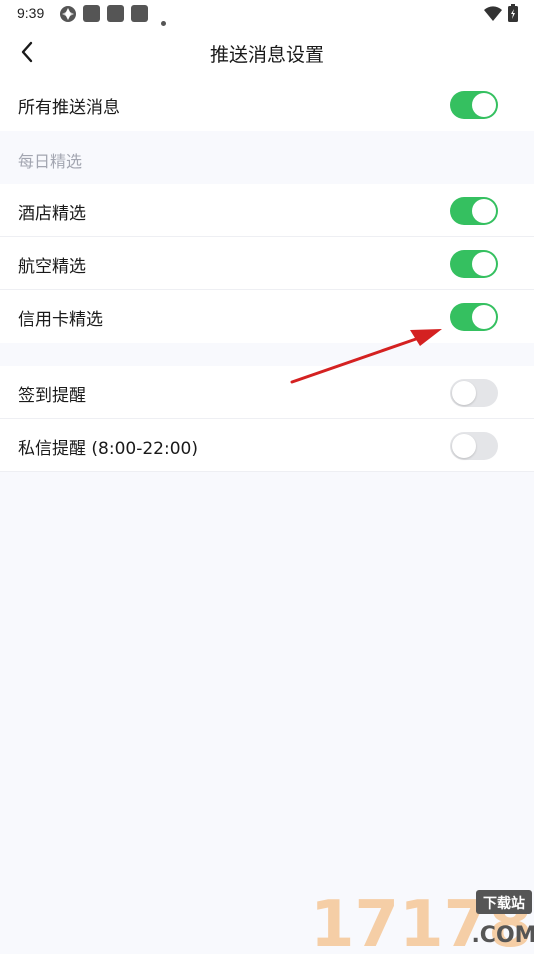 This screenshot has width=534, height=954. Describe the element at coordinates (108, 449) in the screenshot. I see `setting-label: 私信提醒 (8:00-22:00)` at that location.